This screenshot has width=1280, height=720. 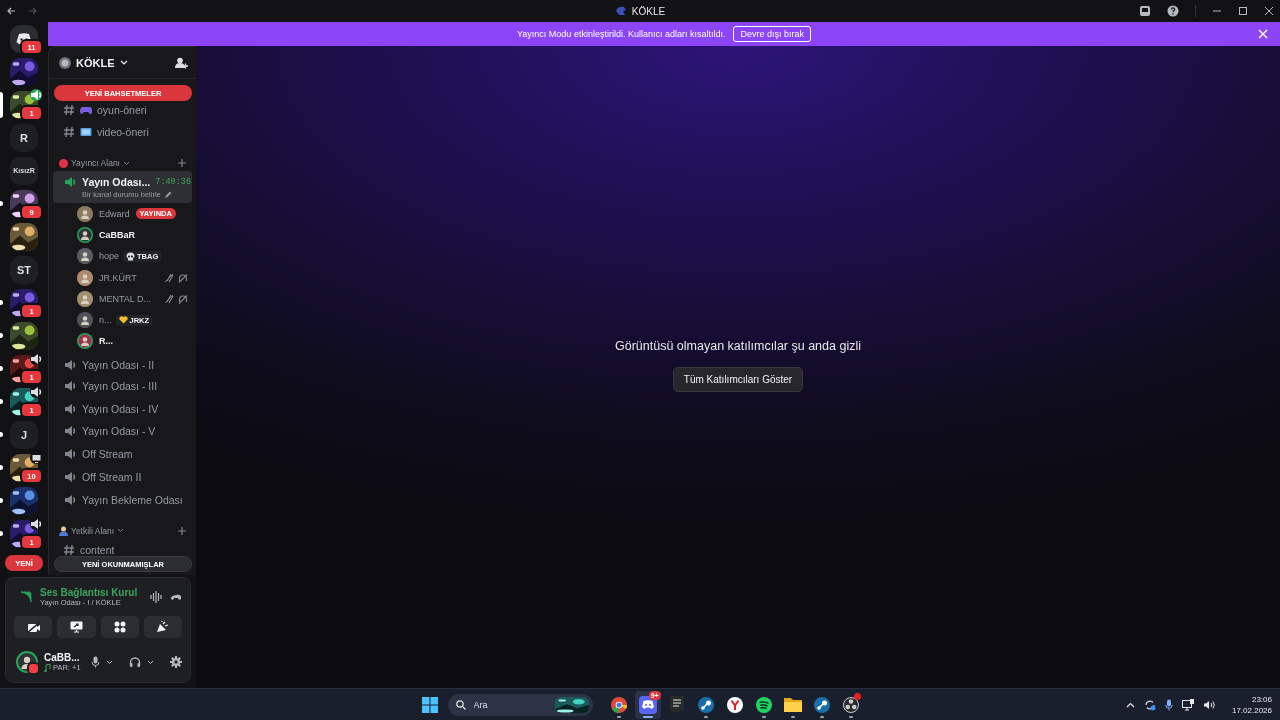 I want to click on camera-off-button, so click(x=33, y=627).